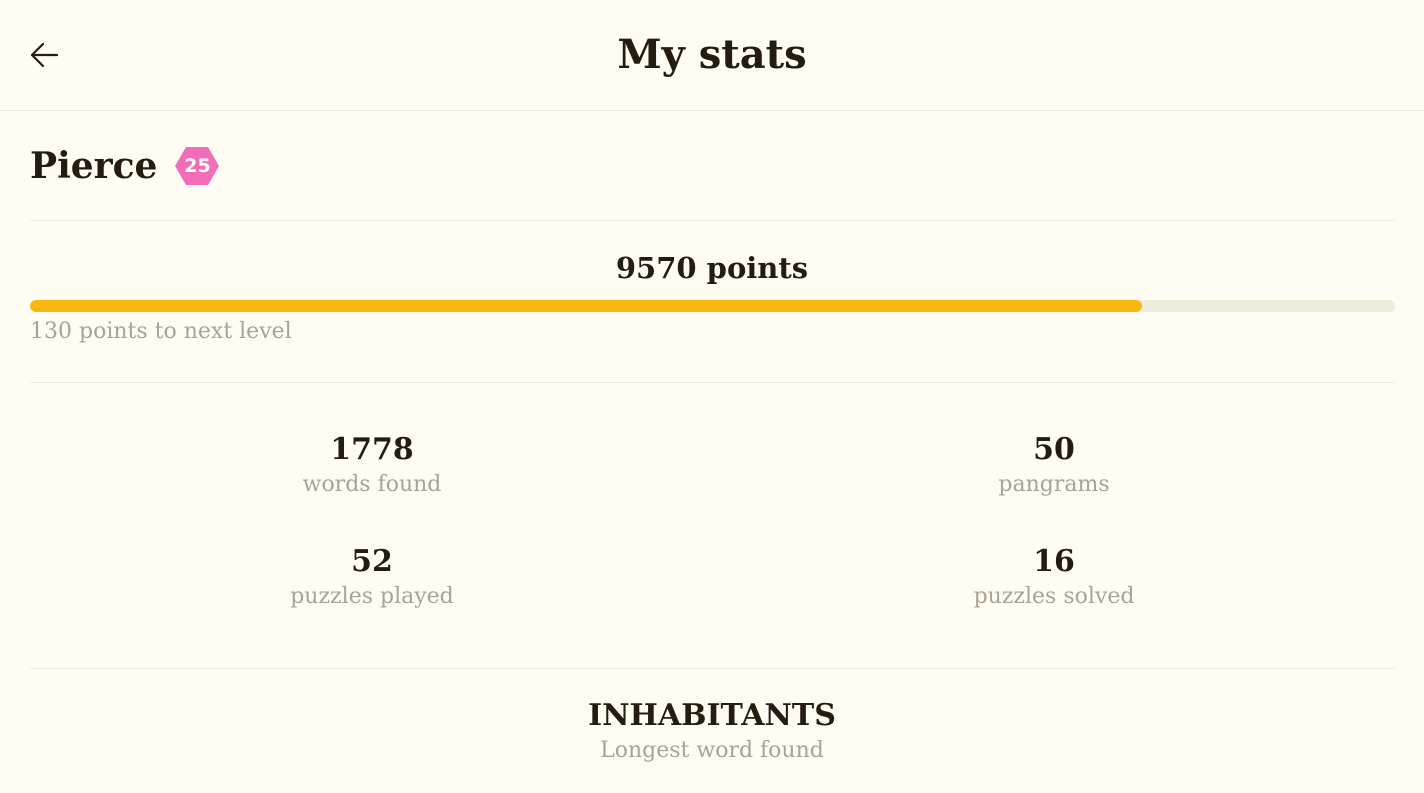 The width and height of the screenshot is (1424, 793). Describe the element at coordinates (372, 449) in the screenshot. I see `stat-value: 1778` at that location.